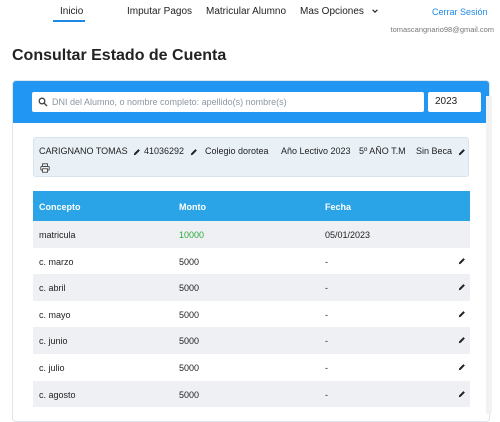 The width and height of the screenshot is (500, 422). Describe the element at coordinates (251, 287) in the screenshot. I see `table-row: c. abril 5000 -` at that location.